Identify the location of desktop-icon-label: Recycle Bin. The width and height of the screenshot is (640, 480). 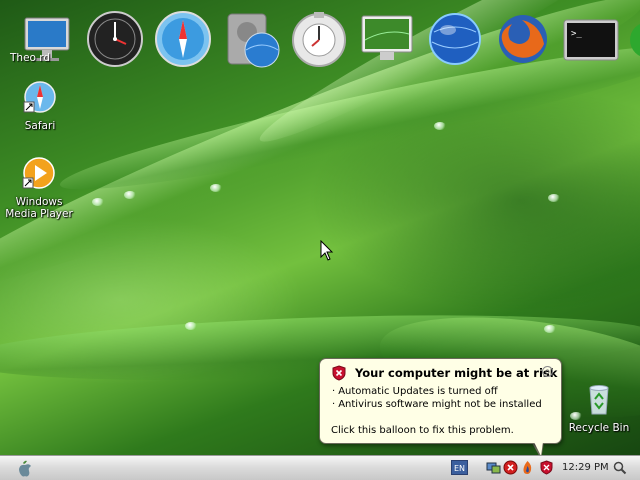
(599, 428).